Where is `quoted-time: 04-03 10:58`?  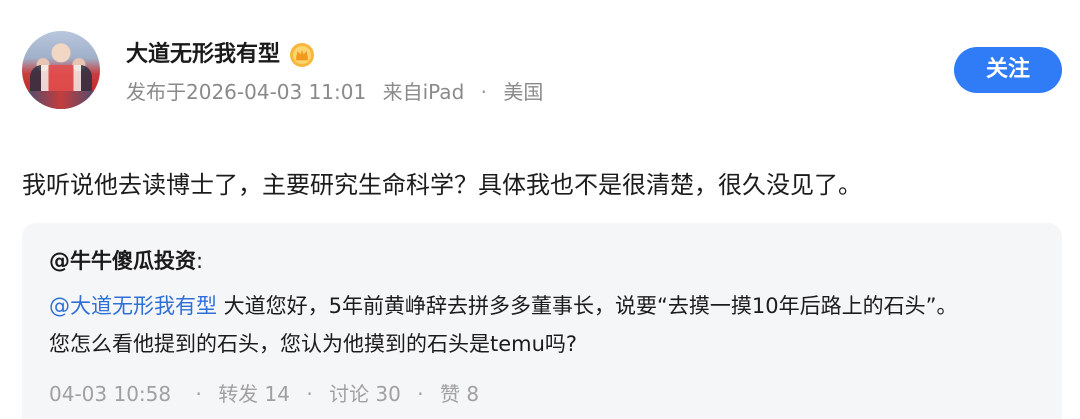 quoted-time: 04-03 10:58 is located at coordinates (110, 394).